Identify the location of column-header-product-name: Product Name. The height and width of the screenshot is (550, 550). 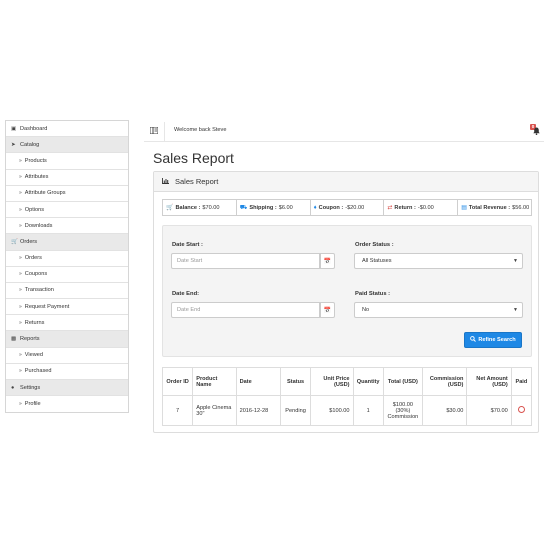
(214, 381).